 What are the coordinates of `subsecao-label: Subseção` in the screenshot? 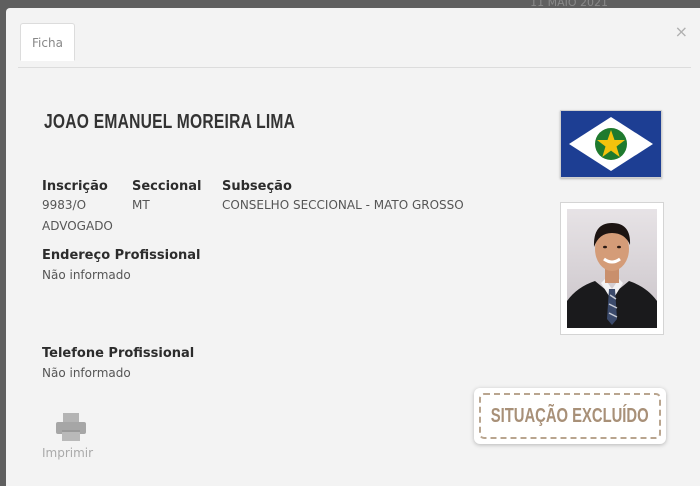 It's located at (257, 186).